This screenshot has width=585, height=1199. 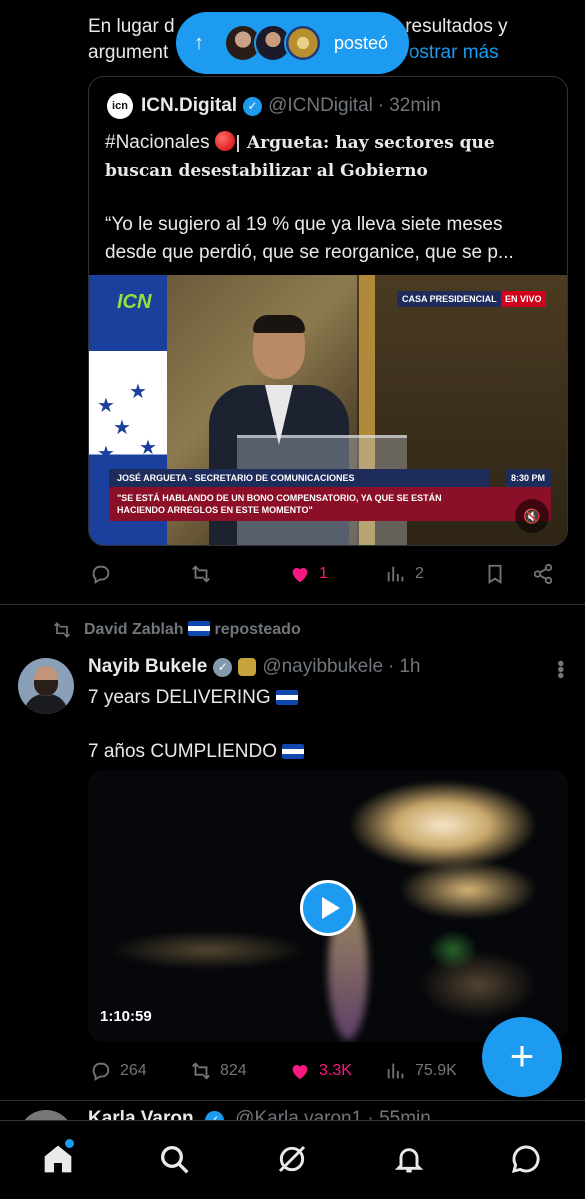 I want to click on repost-context: David Zablah reposteado, so click(x=176, y=630).